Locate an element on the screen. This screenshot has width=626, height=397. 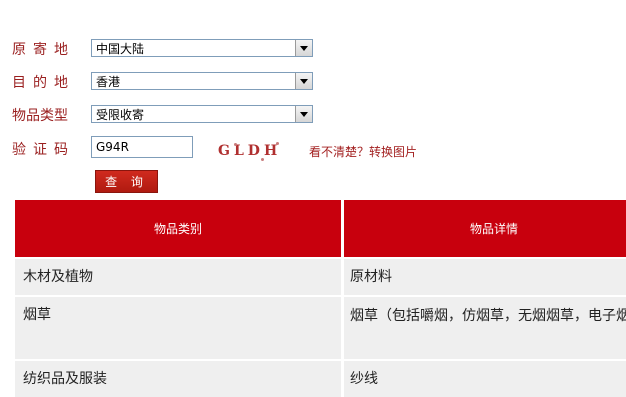
item-type-select: 受限收寄 is located at coordinates (202, 114).